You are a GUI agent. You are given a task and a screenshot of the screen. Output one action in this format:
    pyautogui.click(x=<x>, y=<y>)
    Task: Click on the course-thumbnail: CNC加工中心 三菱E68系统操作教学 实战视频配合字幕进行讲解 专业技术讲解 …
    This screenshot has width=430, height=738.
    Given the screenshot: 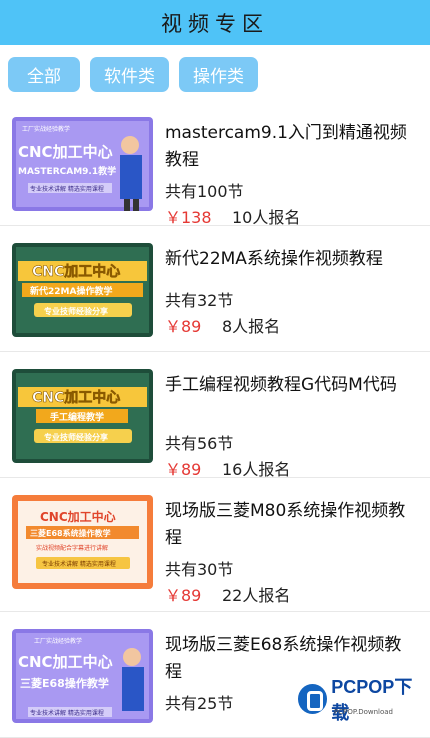 What is the action you would take?
    pyautogui.click(x=82, y=542)
    